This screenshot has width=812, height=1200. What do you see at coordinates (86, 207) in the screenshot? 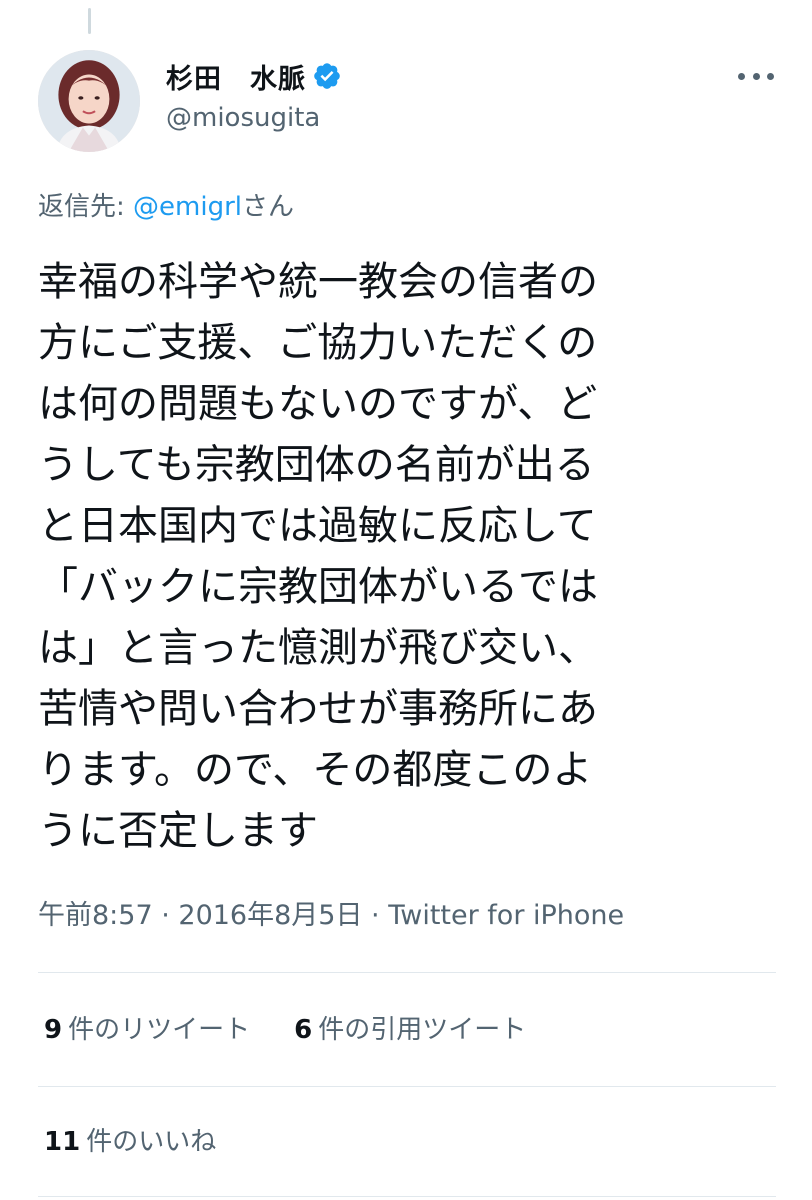
I see `reply-prefix: 返信先:` at bounding box center [86, 207].